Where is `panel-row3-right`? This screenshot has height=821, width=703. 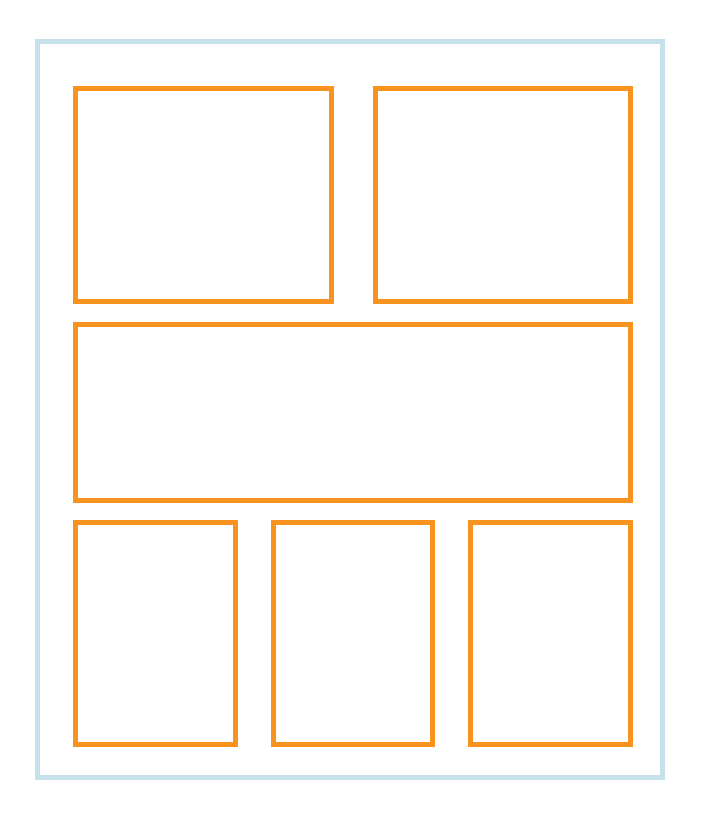 panel-row3-right is located at coordinates (550, 633).